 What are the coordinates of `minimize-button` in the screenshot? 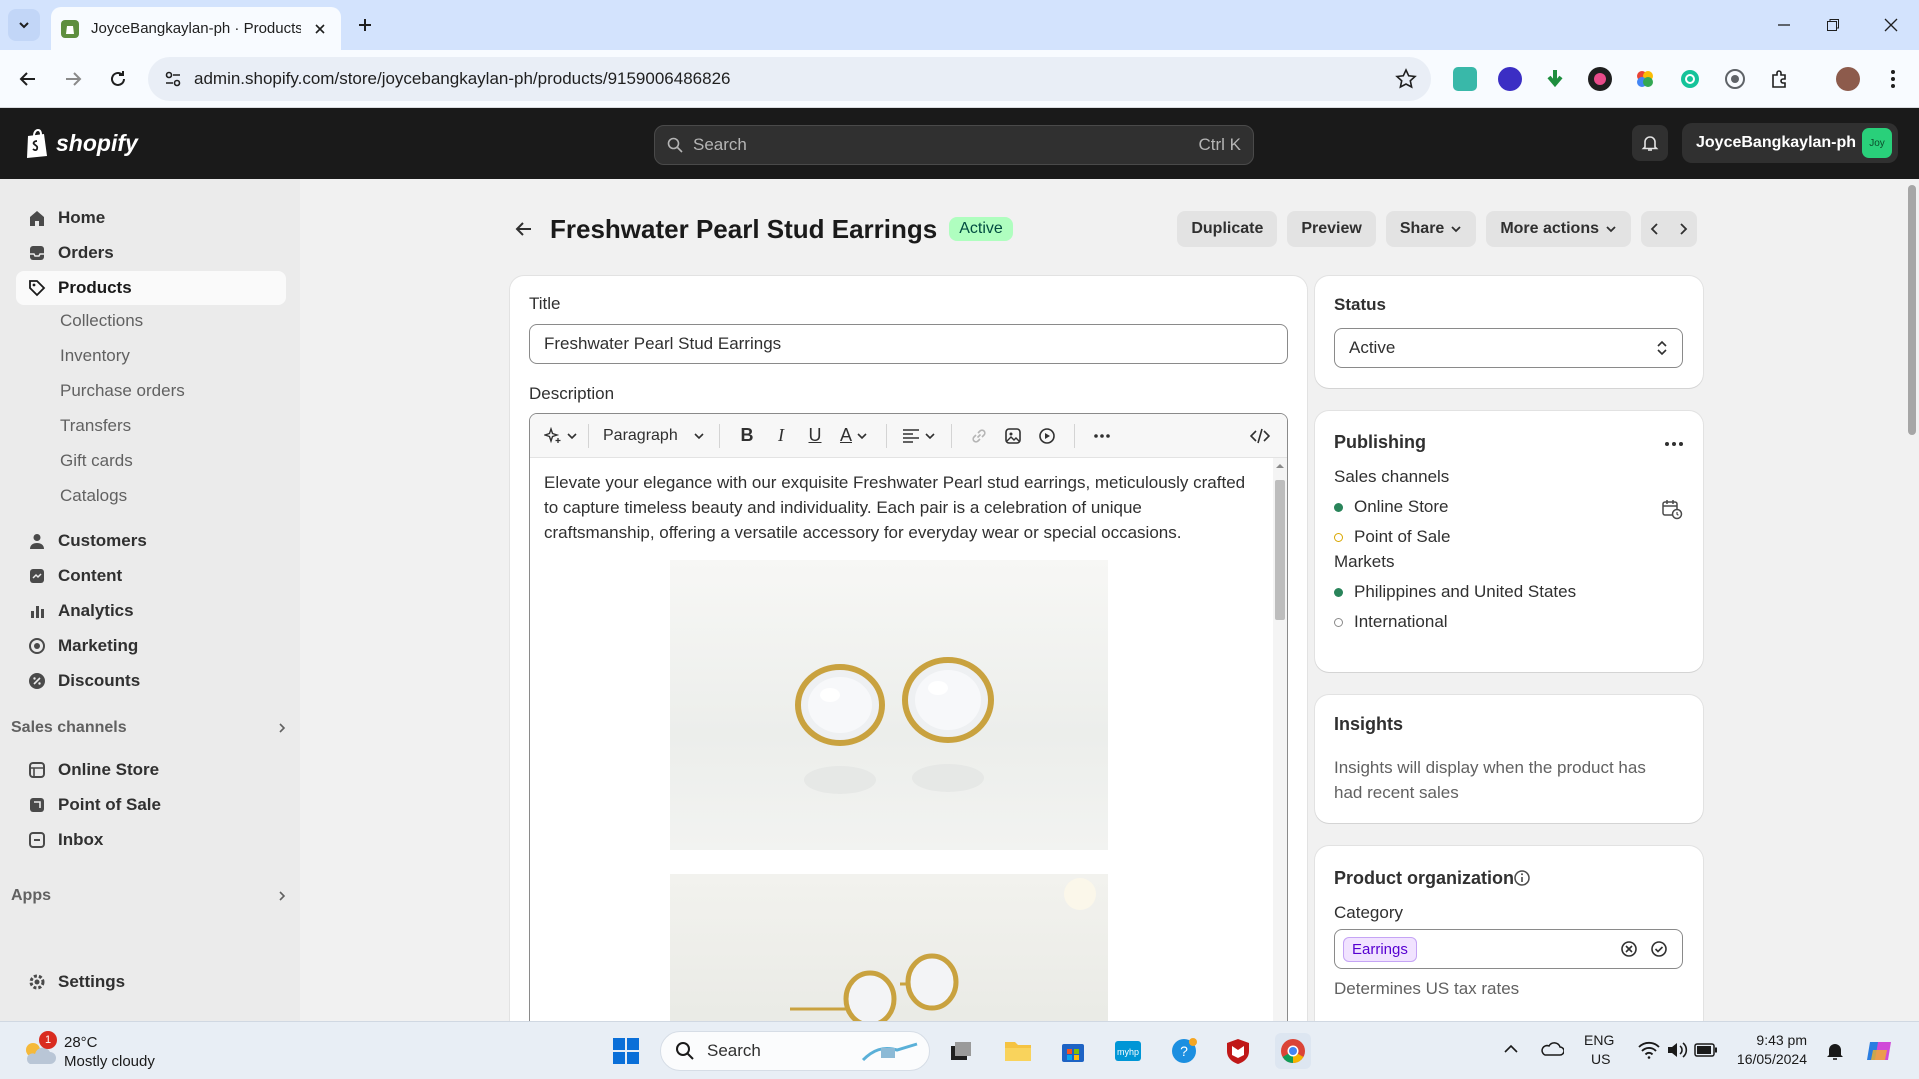 It's located at (1784, 25).